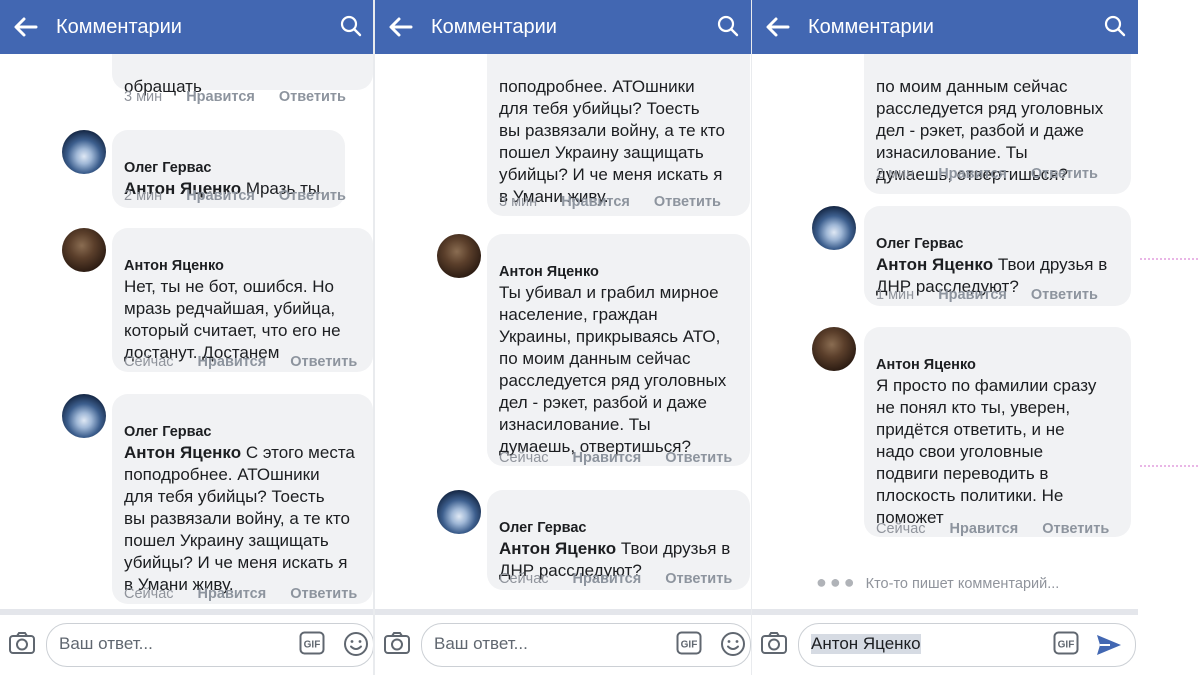  Describe the element at coordinates (837, 582) in the screenshot. I see `typing-dots-icon: ●●●` at that location.